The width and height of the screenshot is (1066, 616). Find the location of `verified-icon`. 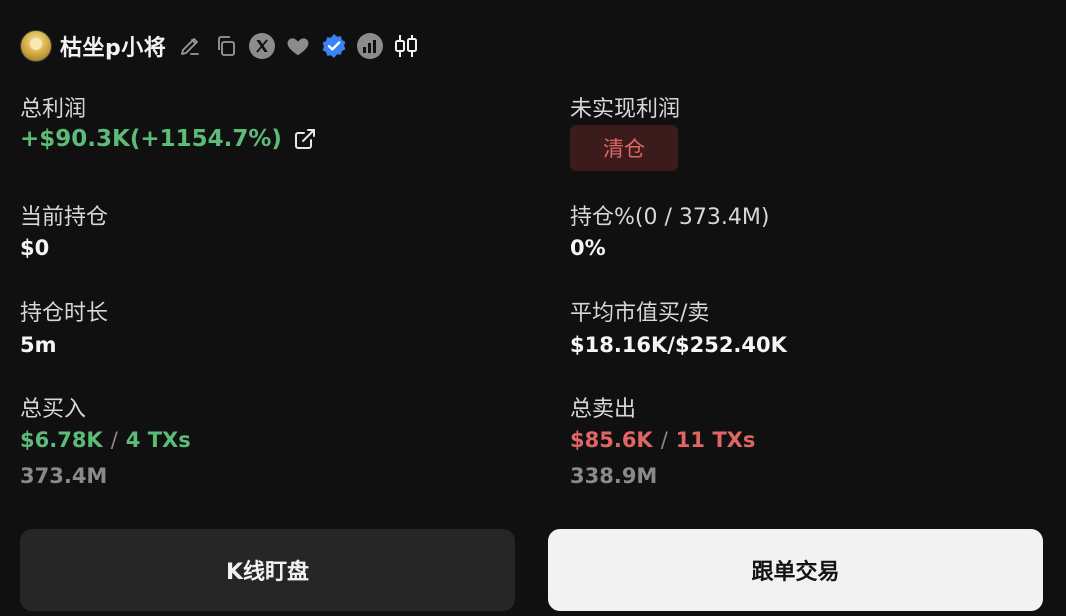

verified-icon is located at coordinates (334, 46).